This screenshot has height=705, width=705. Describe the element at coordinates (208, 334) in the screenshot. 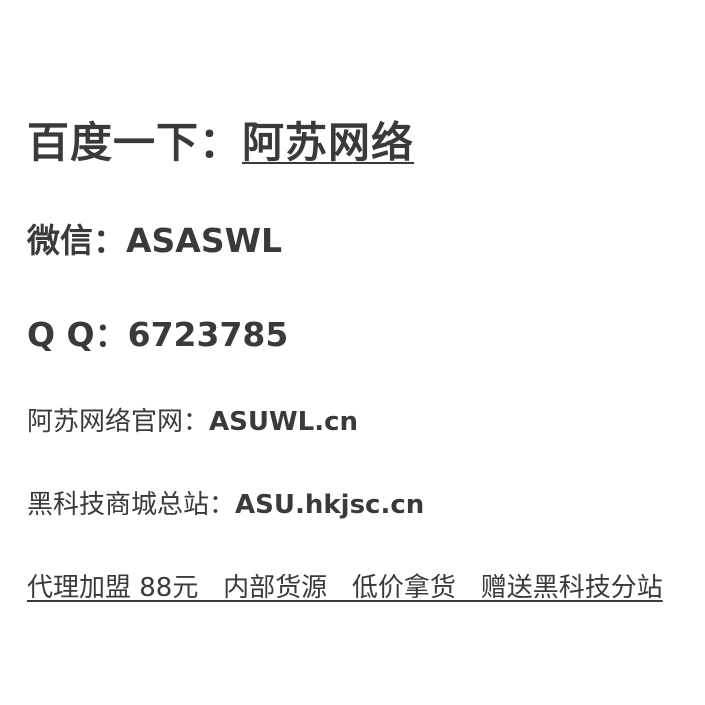

I see `qq-number: 6723785` at that location.